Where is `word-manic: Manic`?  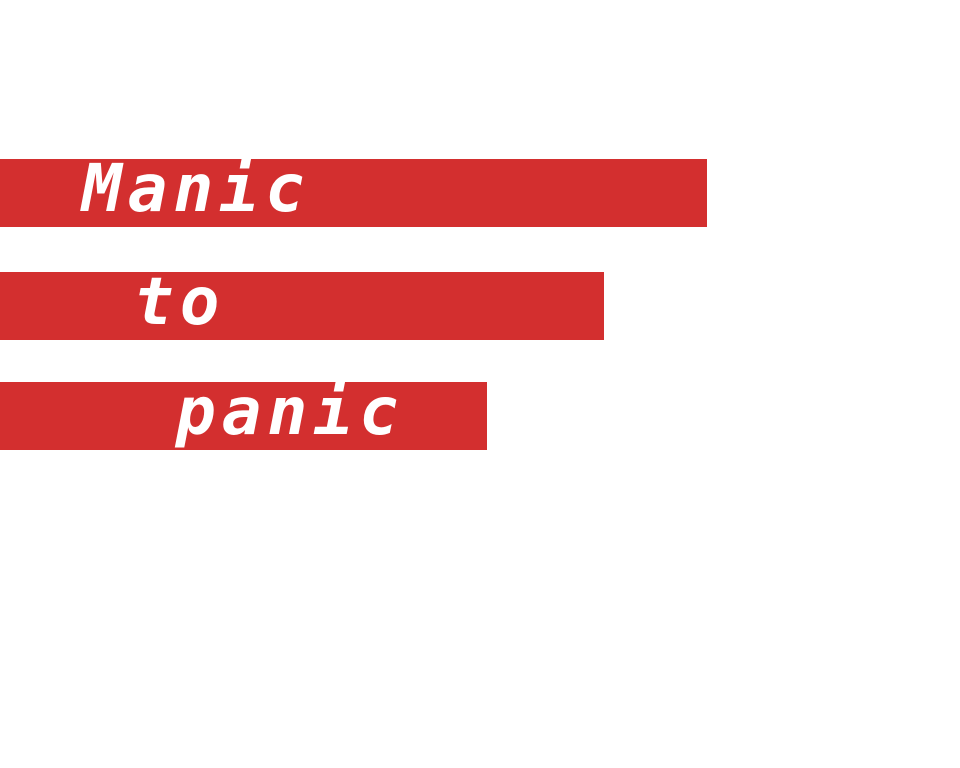
word-manic: Manic is located at coordinates (196, 188).